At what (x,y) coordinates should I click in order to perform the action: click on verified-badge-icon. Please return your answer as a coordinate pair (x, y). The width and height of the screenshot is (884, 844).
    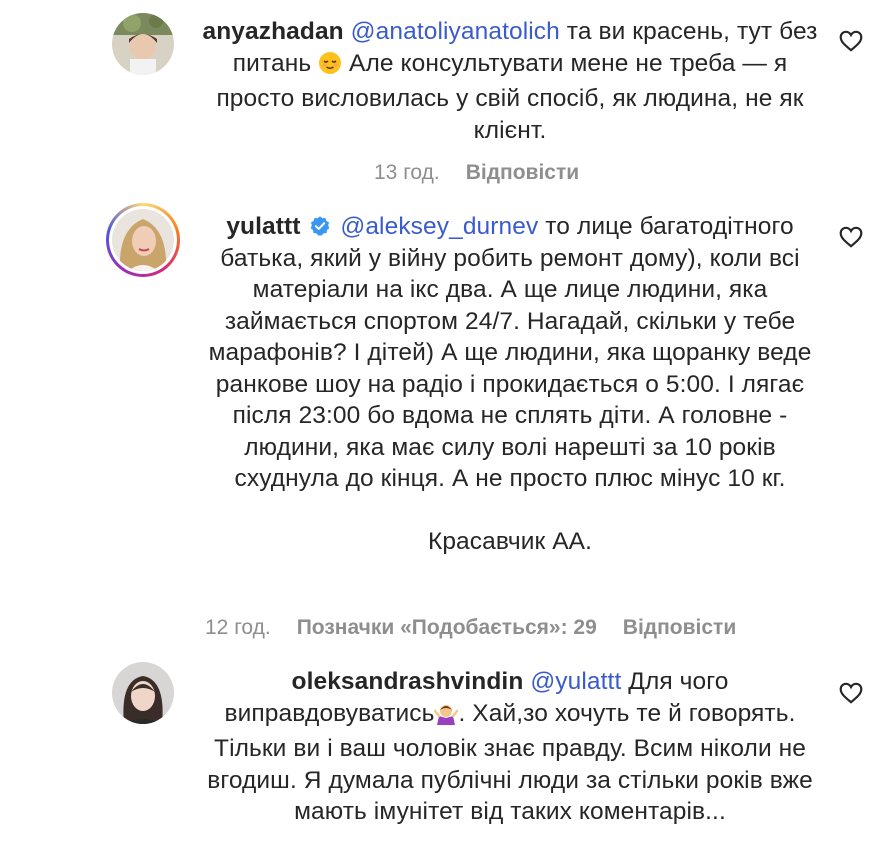
    Looking at the image, I should click on (320, 226).